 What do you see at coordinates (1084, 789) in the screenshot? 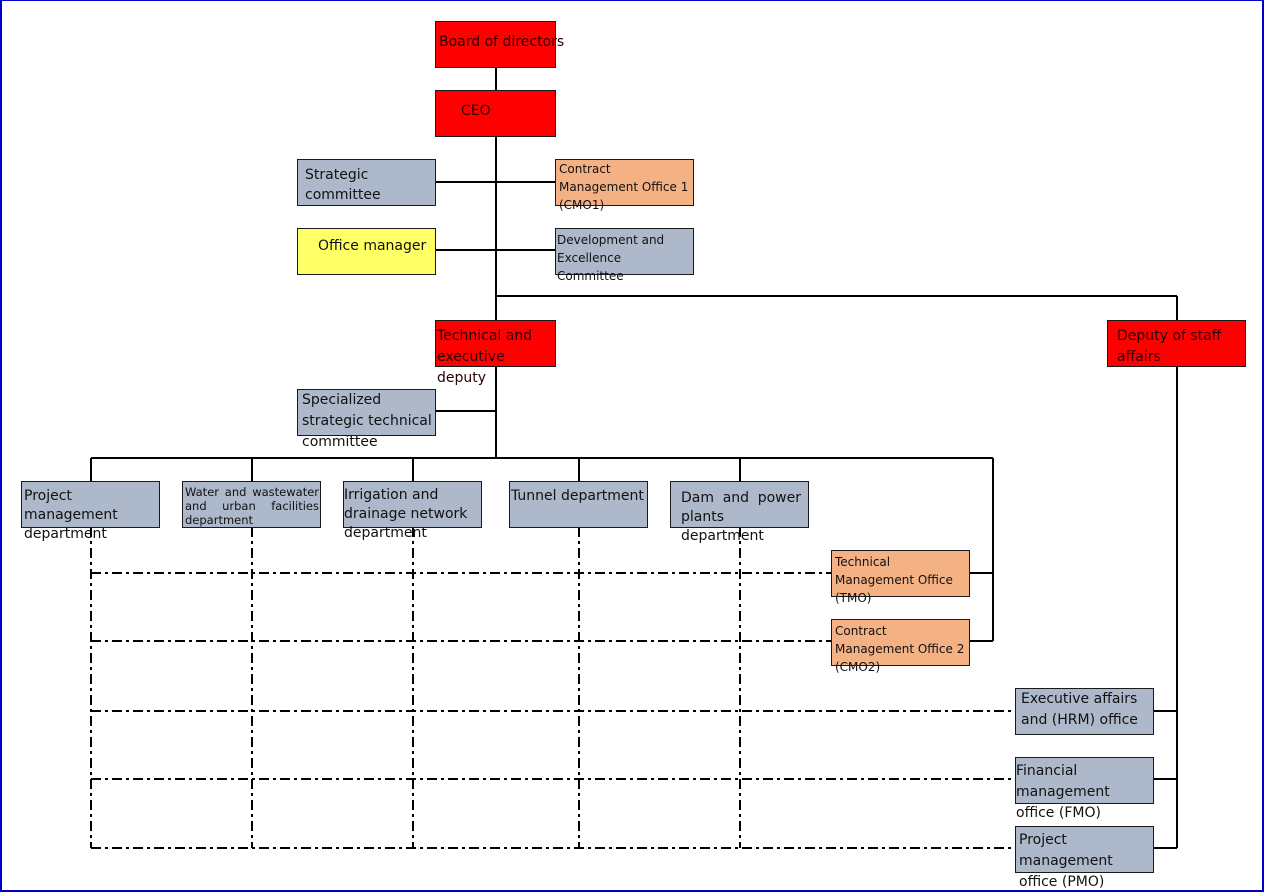
I see `node-financial-management-office: Financial management office (FMO)` at bounding box center [1084, 789].